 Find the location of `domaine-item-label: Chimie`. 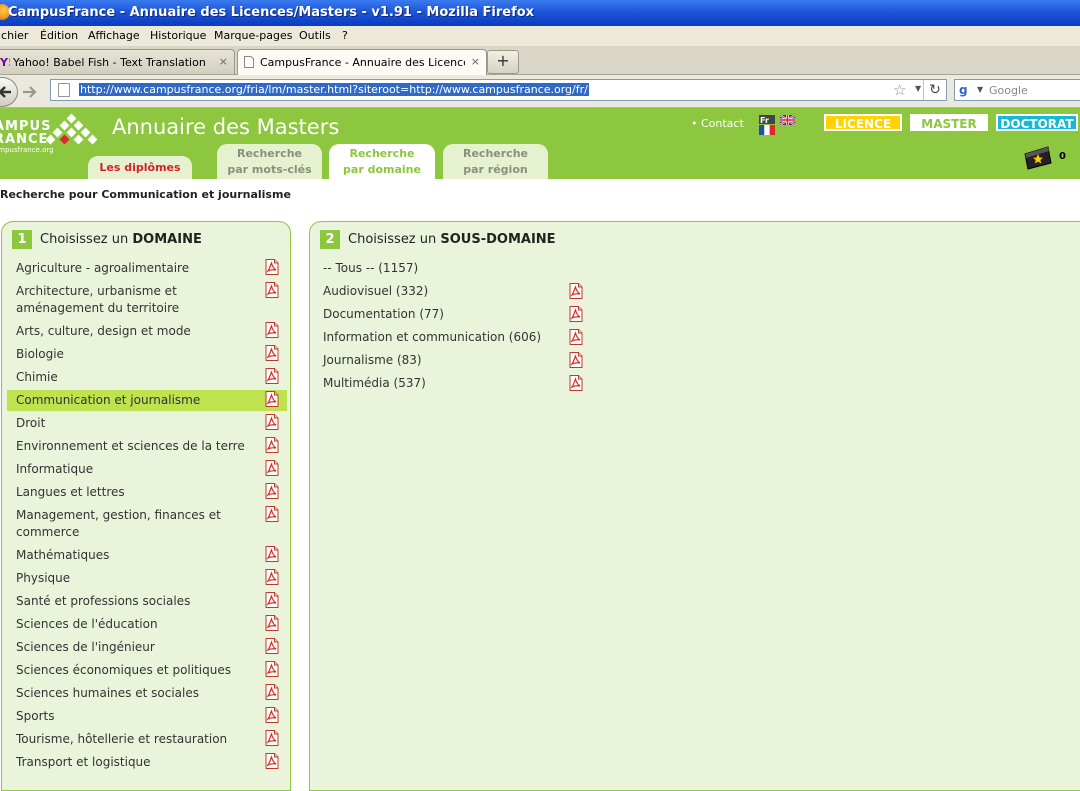

domaine-item-label: Chimie is located at coordinates (136, 377).